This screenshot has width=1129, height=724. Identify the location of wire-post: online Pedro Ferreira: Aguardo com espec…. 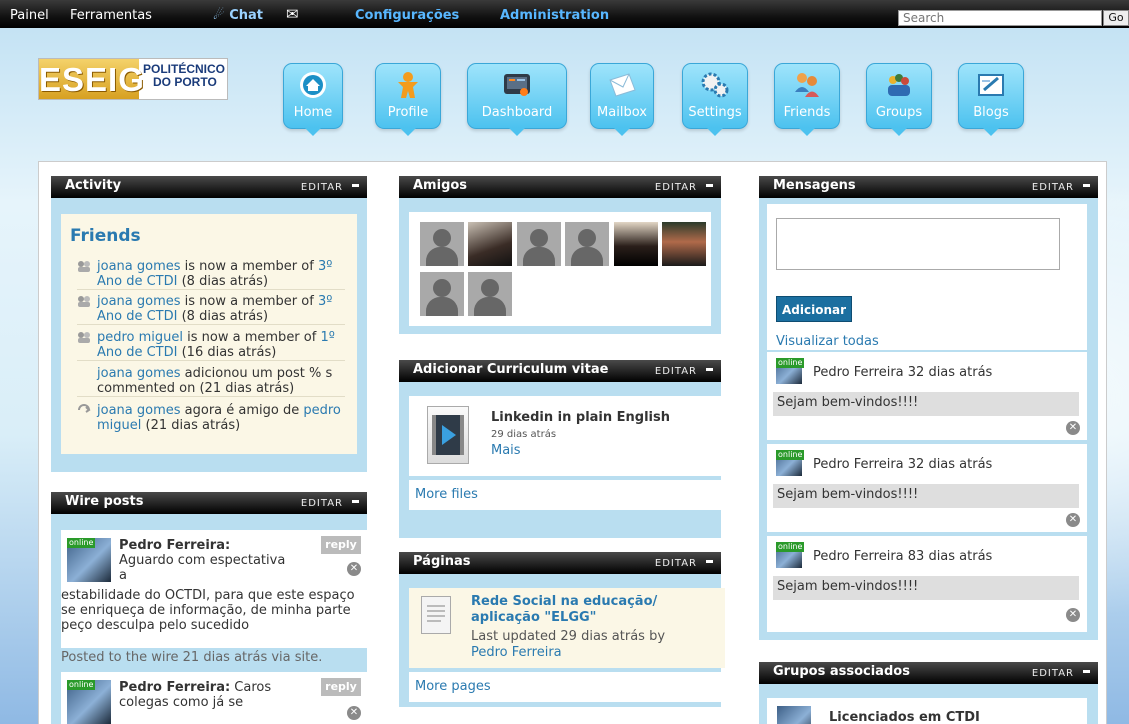
(214, 589).